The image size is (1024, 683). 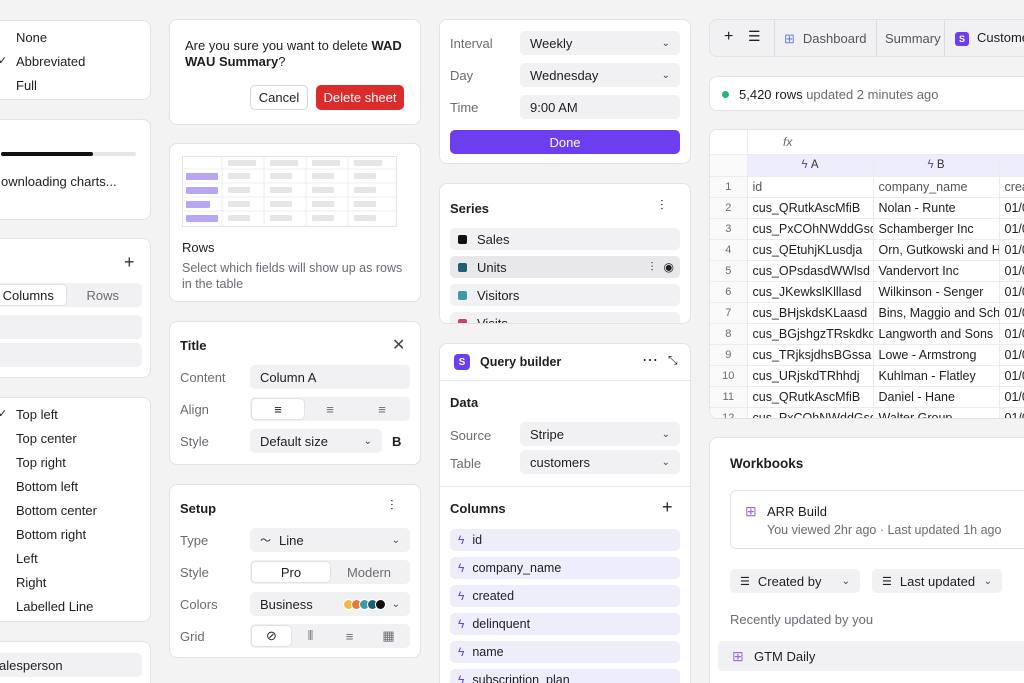 I want to click on salesperson-field: alesperson, so click(x=71, y=665).